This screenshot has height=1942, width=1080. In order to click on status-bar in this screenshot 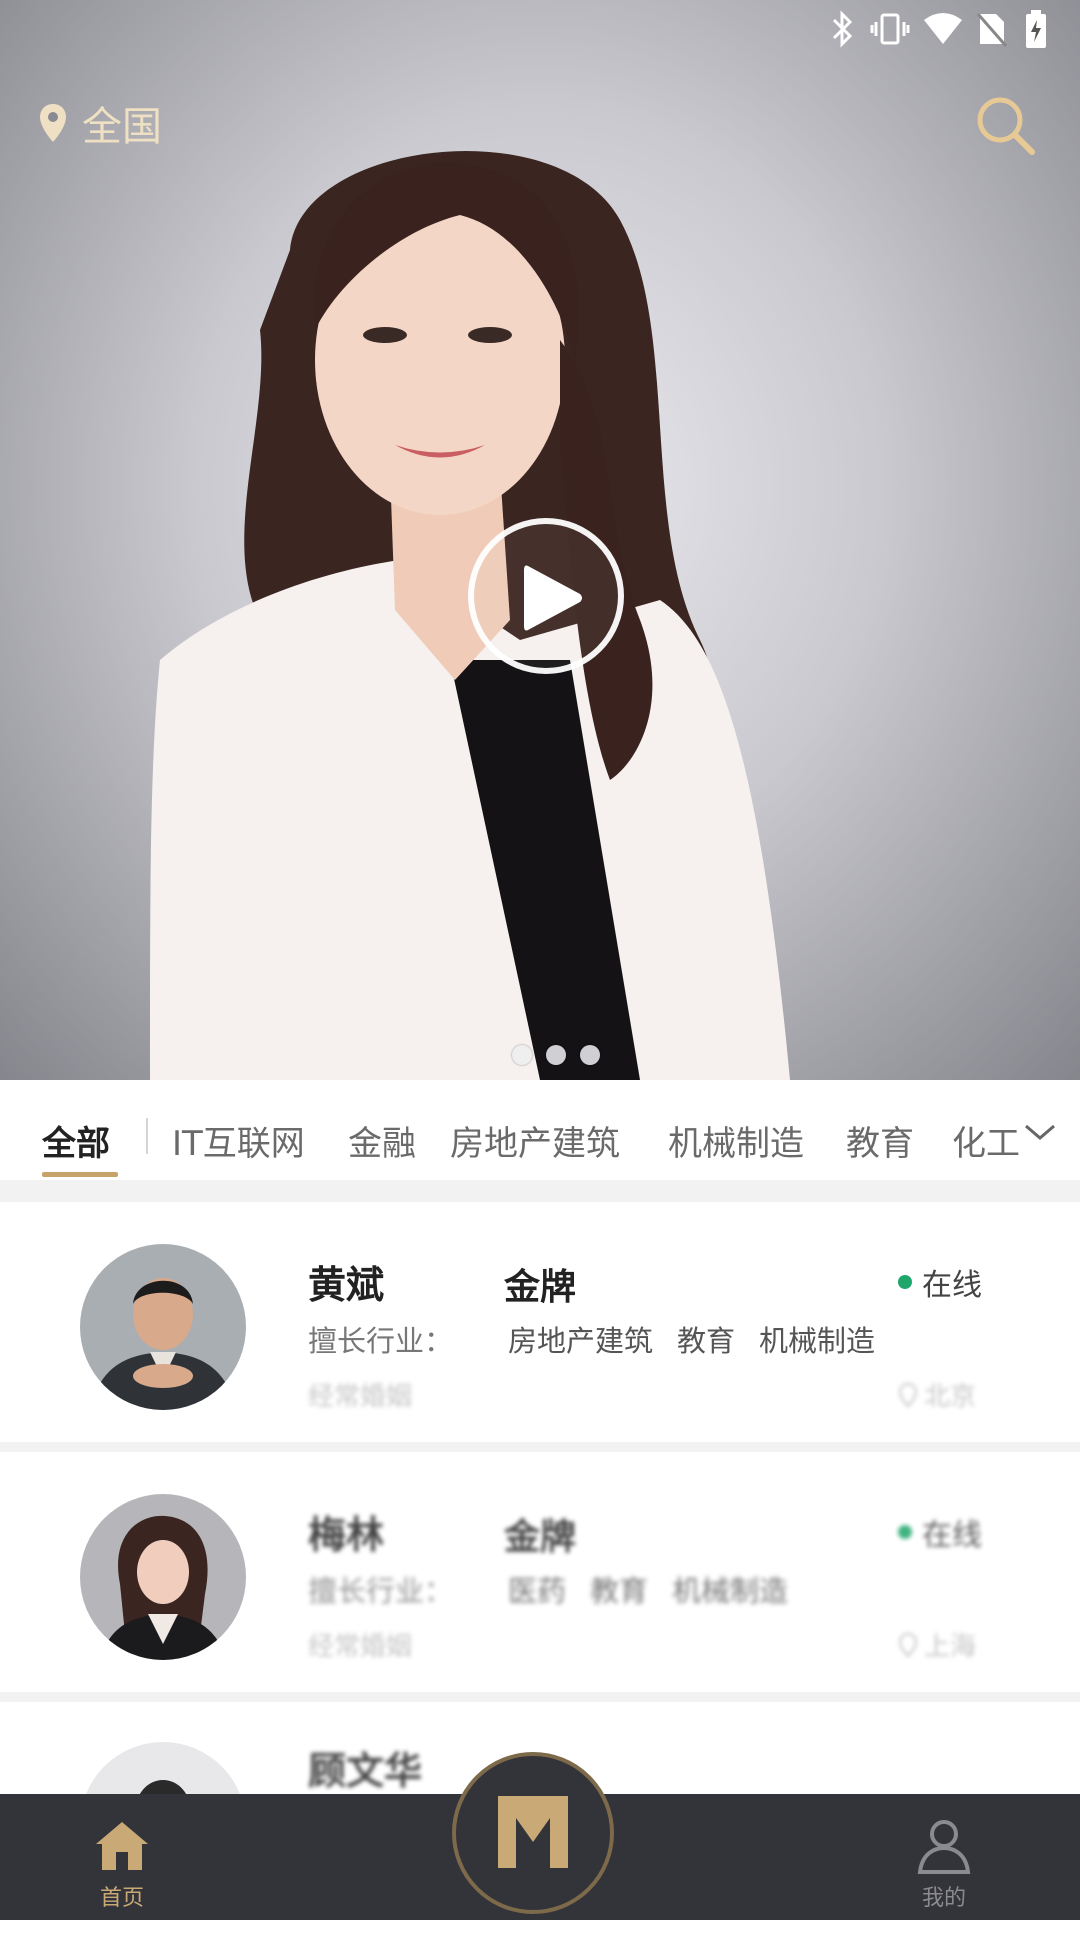, I will do `click(540, 30)`.